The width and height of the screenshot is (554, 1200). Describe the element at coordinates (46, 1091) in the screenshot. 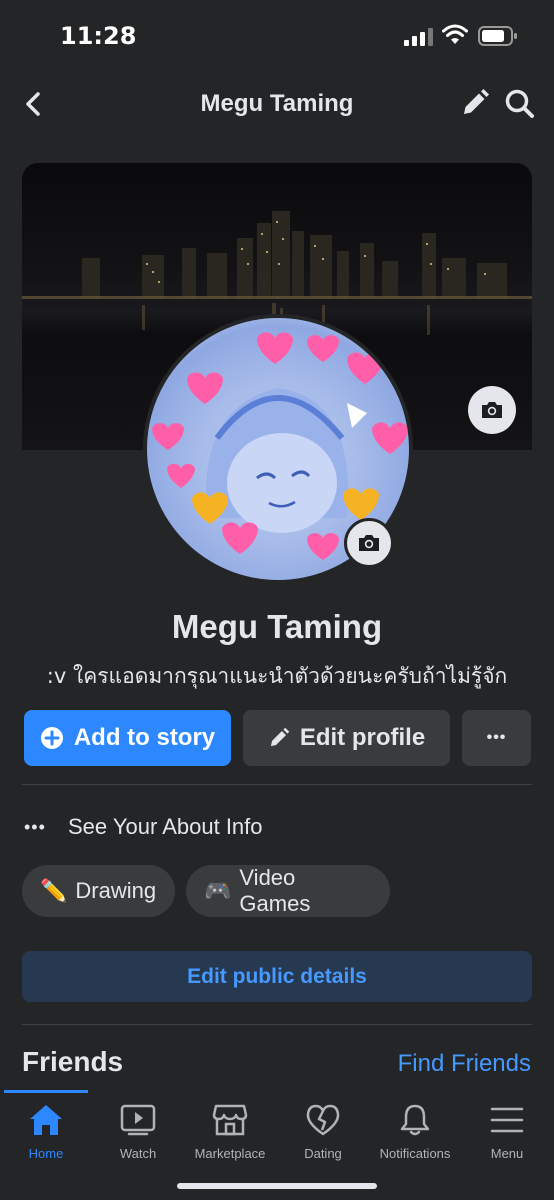

I see `active-tab-indicator` at that location.